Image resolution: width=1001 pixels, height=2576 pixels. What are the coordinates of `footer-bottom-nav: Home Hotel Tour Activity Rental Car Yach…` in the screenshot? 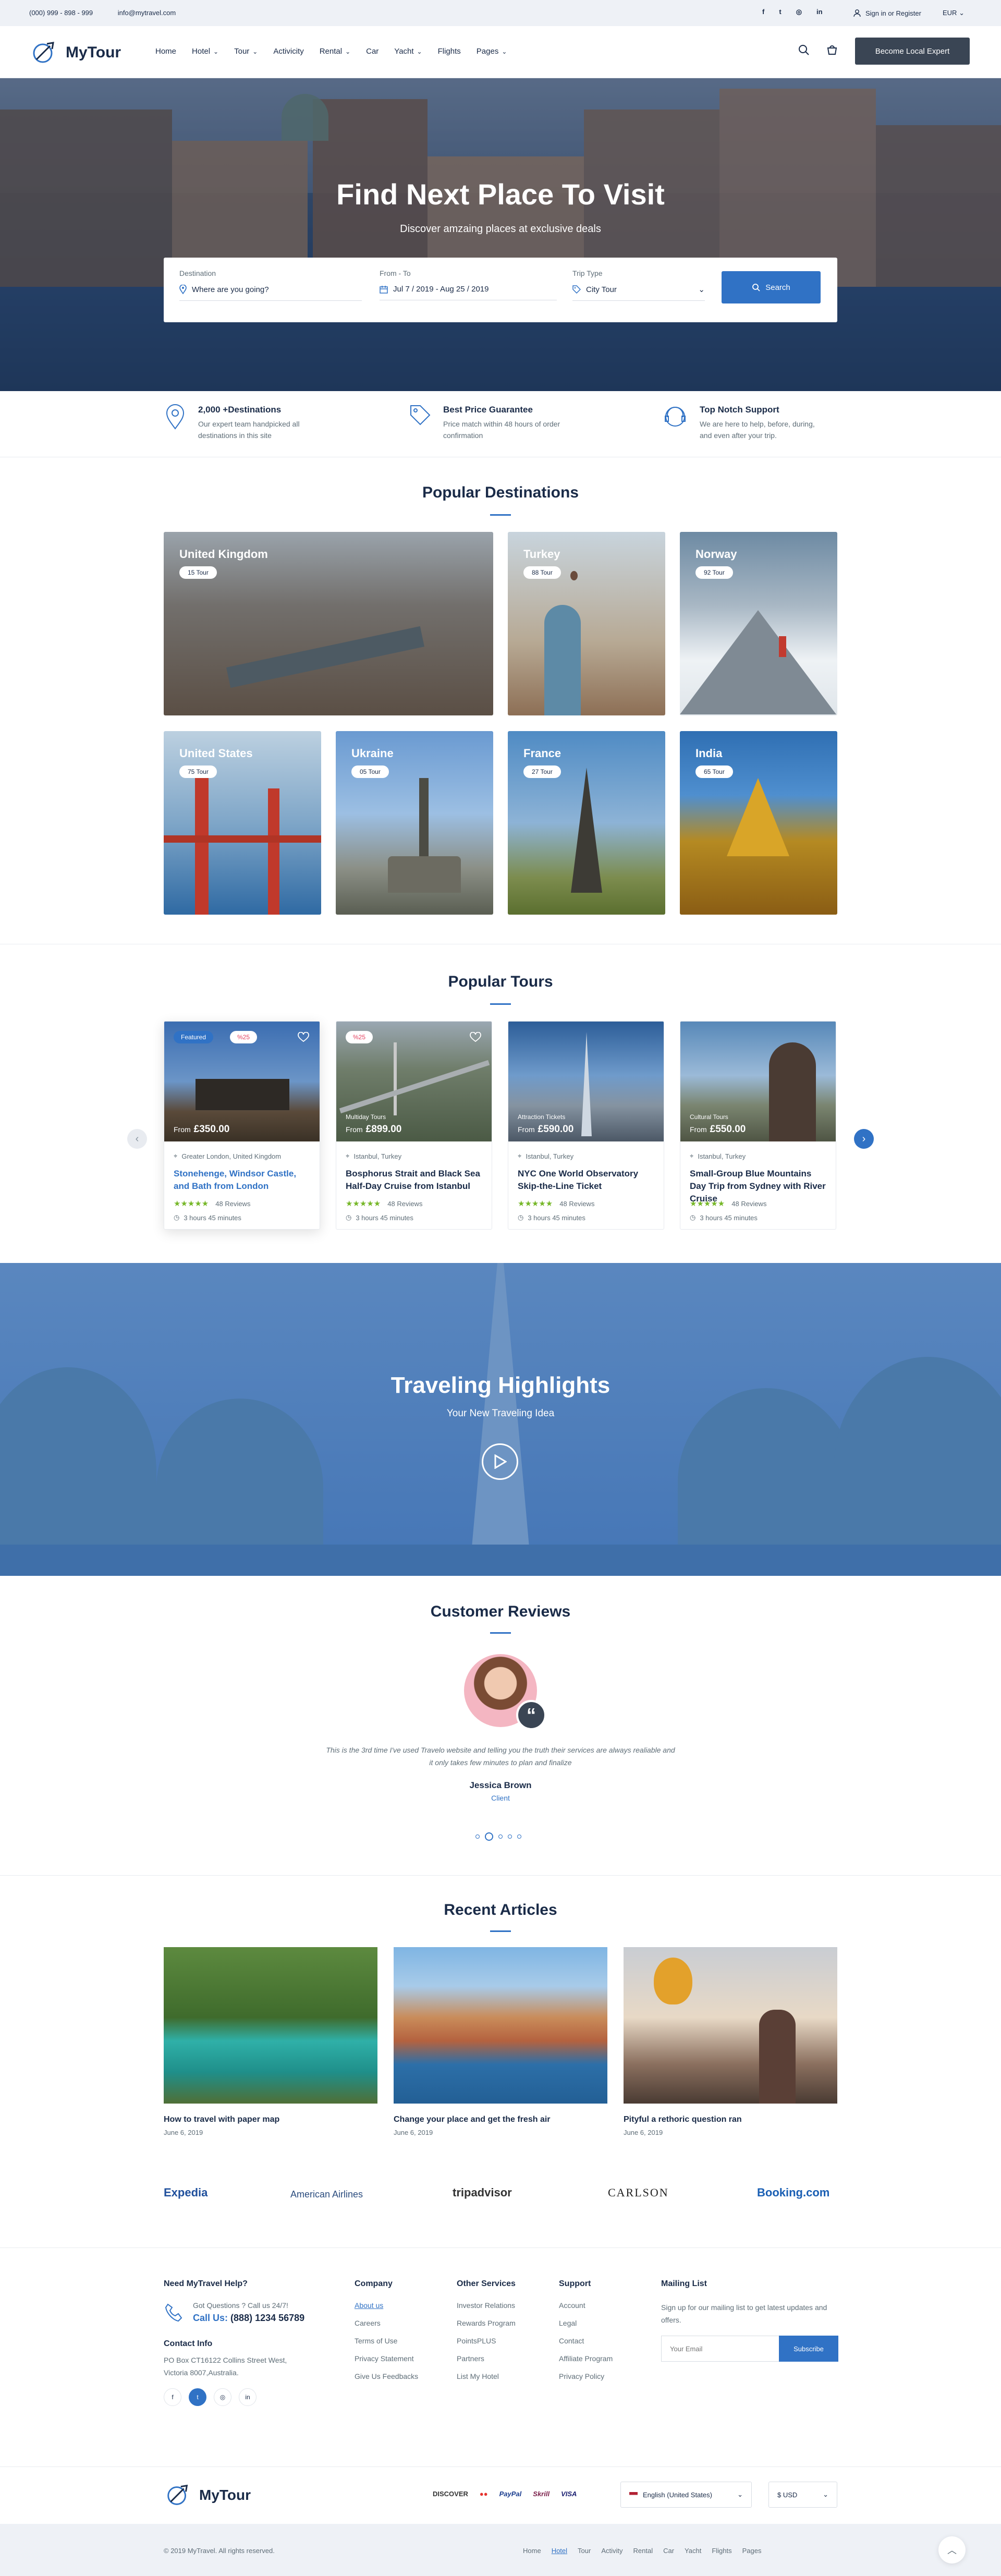 It's located at (643, 2551).